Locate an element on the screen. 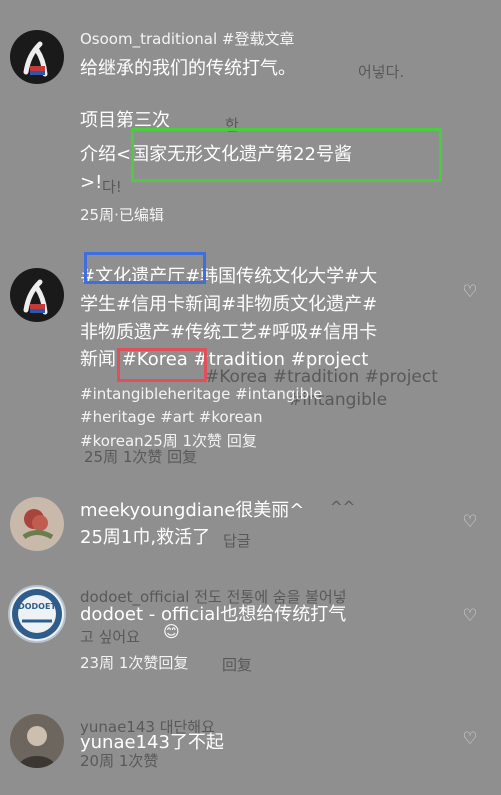 This screenshot has width=501, height=795. person-photo-icon is located at coordinates (37, 747).